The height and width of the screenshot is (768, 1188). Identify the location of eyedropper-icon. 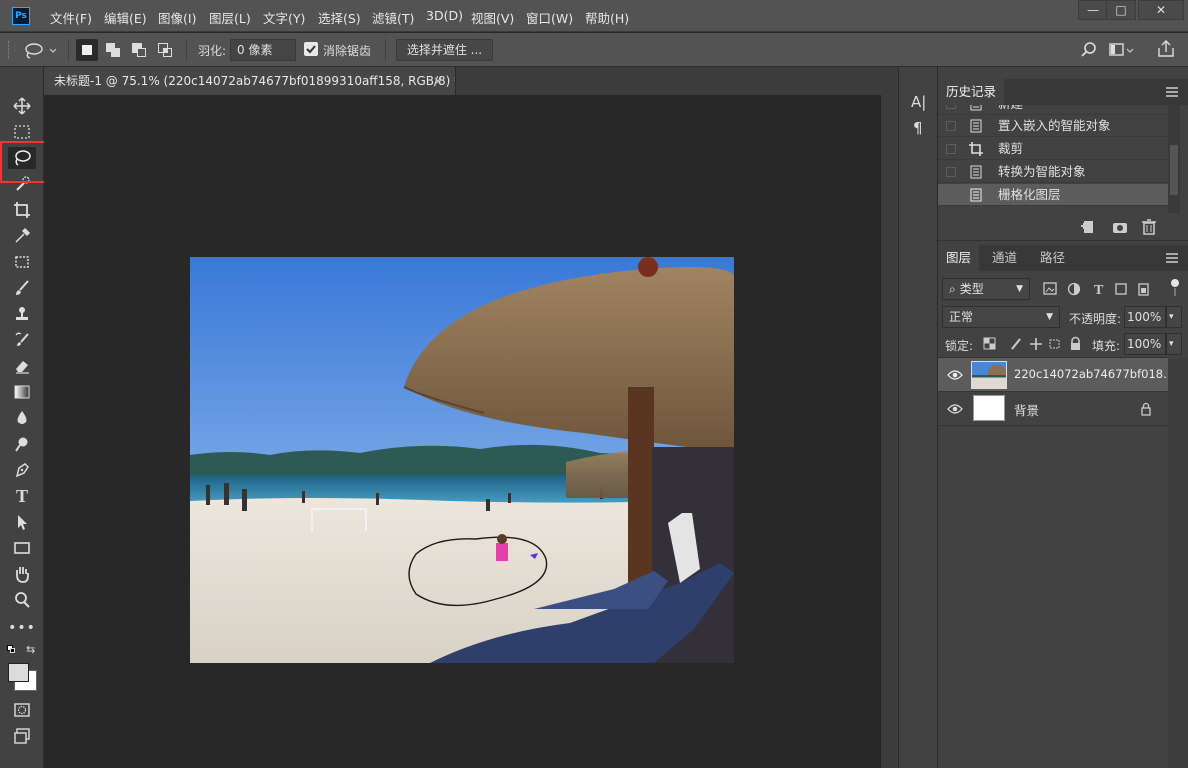
(23, 235).